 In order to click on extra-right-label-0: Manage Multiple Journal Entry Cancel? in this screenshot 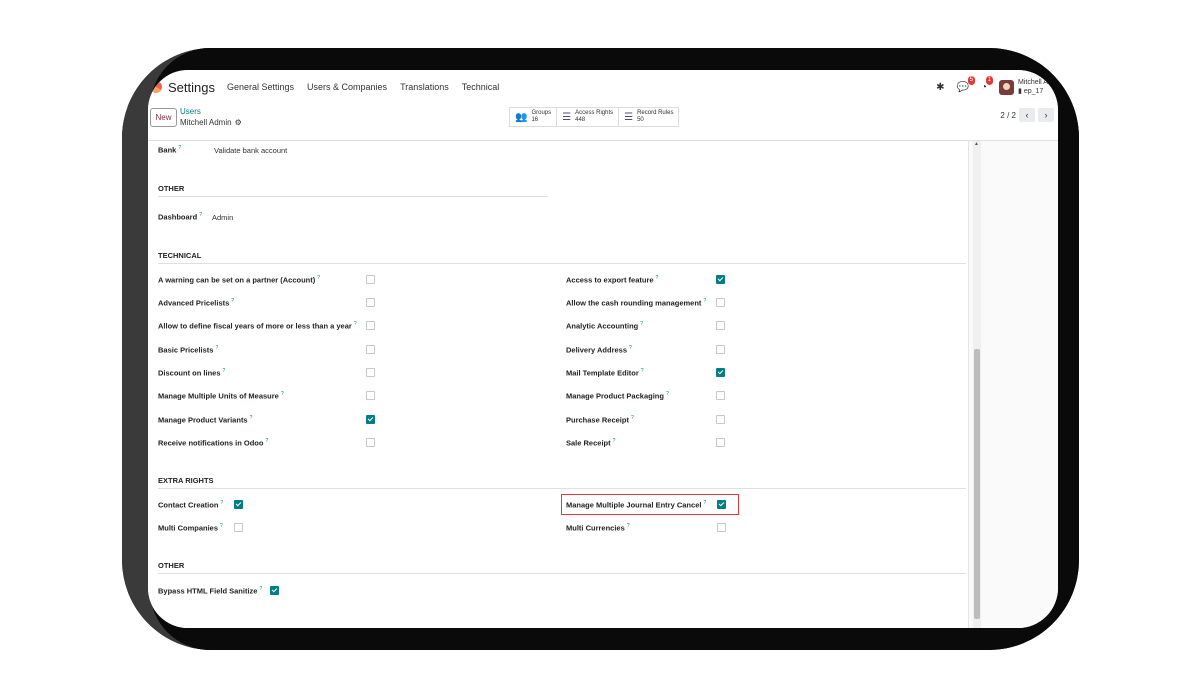, I will do `click(636, 505)`.